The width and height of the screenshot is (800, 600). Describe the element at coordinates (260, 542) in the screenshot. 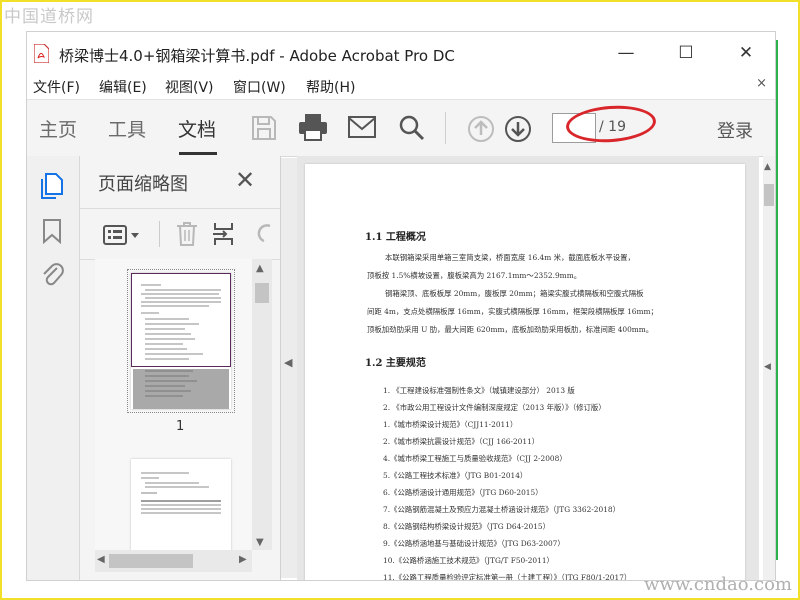

I see `scroll-down-icon: ▼` at that location.